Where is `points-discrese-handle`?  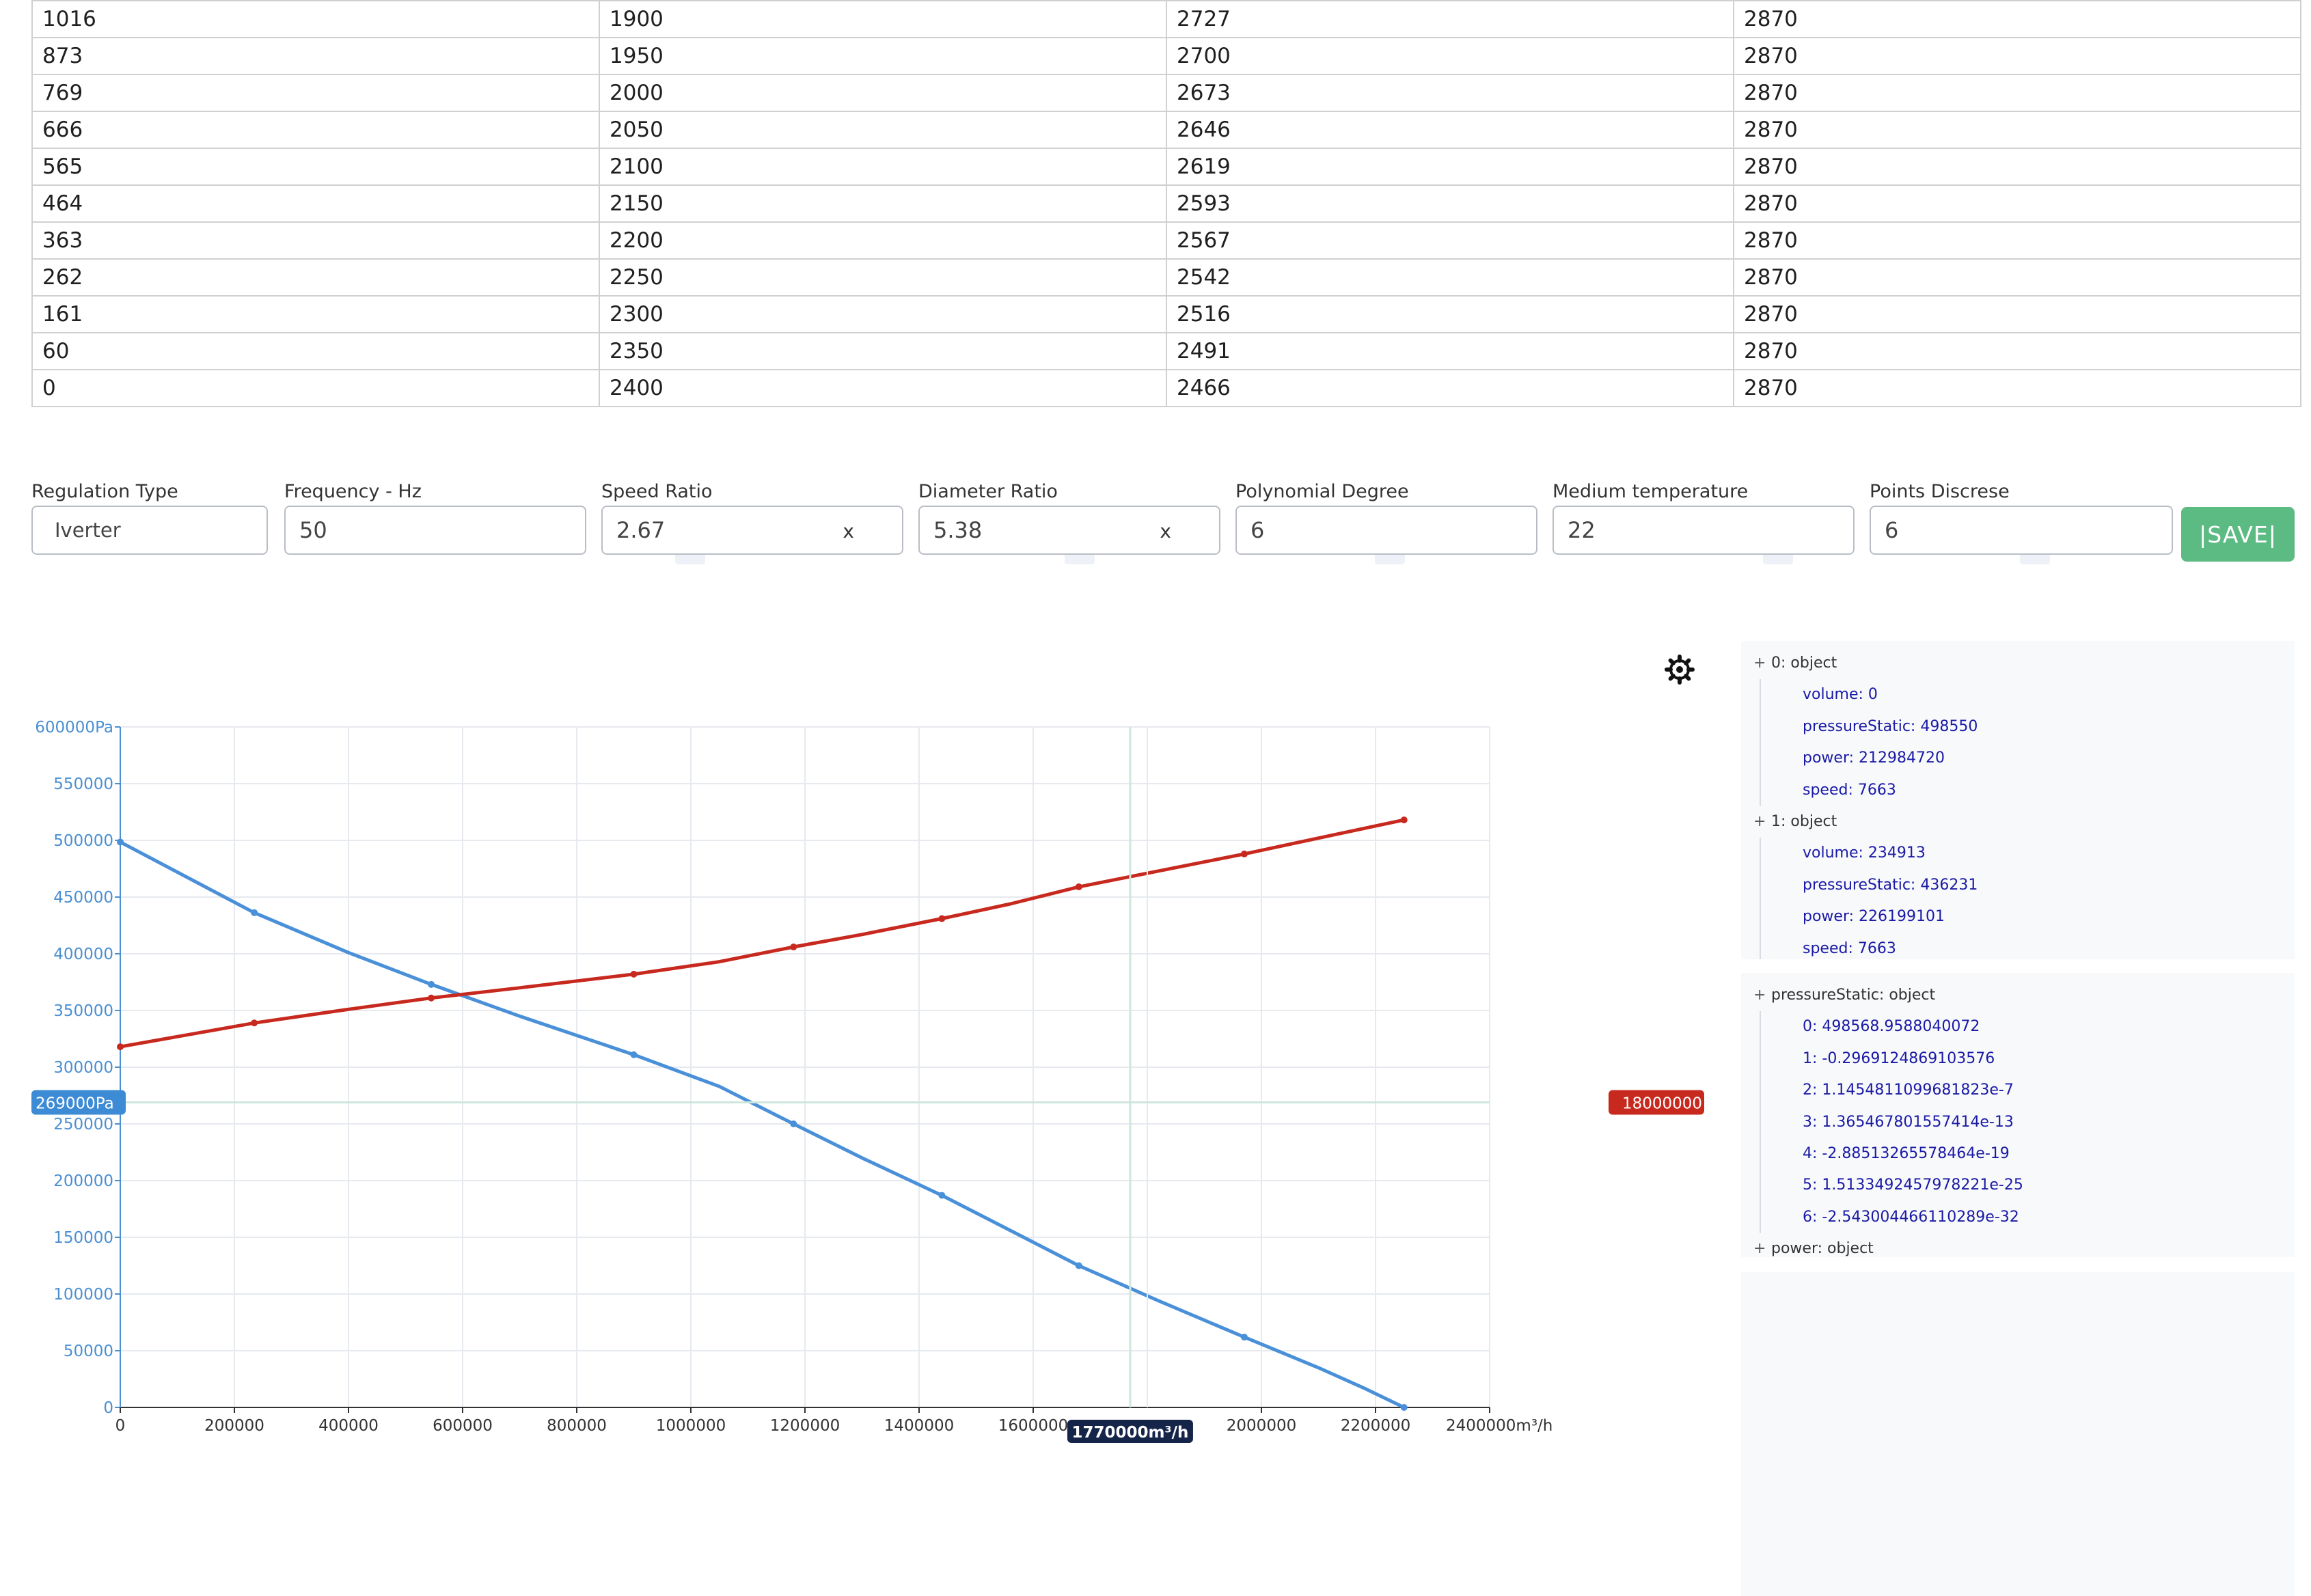
points-discrese-handle is located at coordinates (2035, 559).